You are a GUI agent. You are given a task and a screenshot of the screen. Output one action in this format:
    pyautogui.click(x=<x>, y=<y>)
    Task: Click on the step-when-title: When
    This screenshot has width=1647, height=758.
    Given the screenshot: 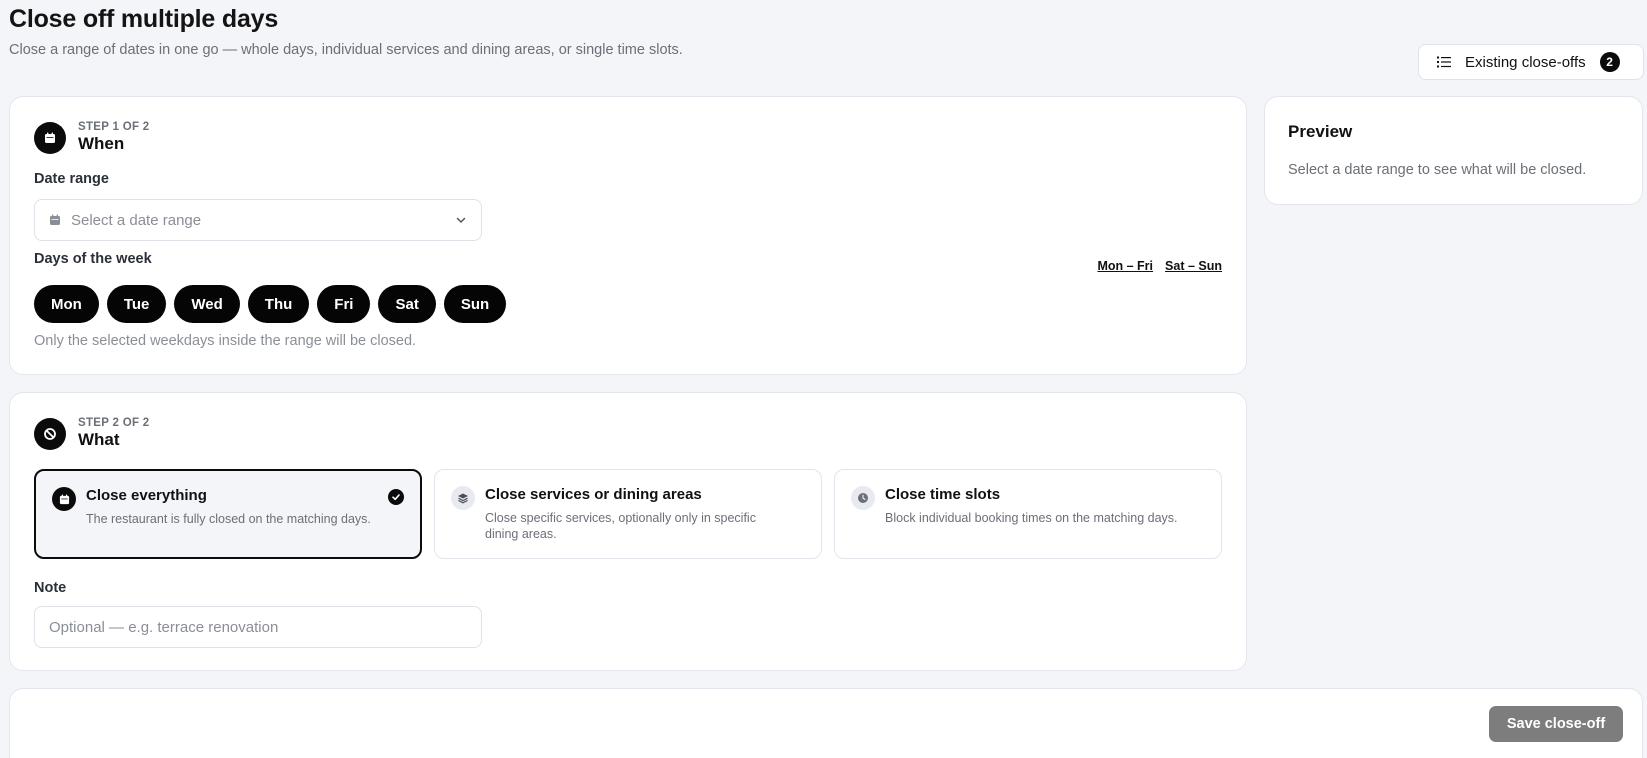 What is the action you would take?
    pyautogui.click(x=101, y=143)
    